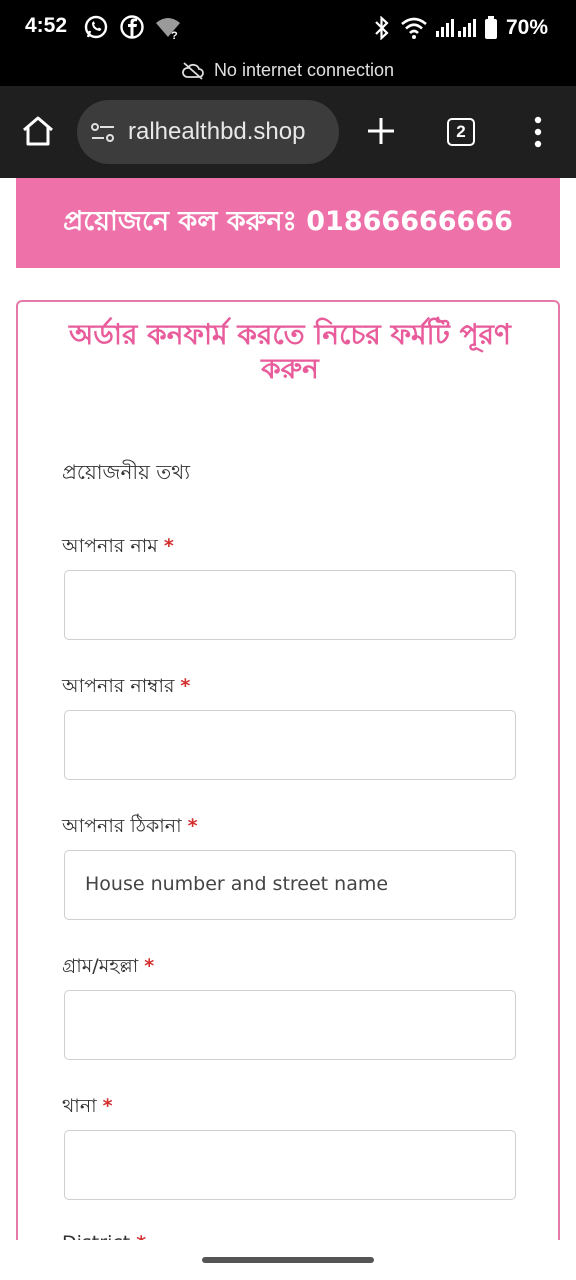 The height and width of the screenshot is (1280, 576). Describe the element at coordinates (130, 826) in the screenshot. I see `address-label: আপনার ঠিকানা *` at that location.